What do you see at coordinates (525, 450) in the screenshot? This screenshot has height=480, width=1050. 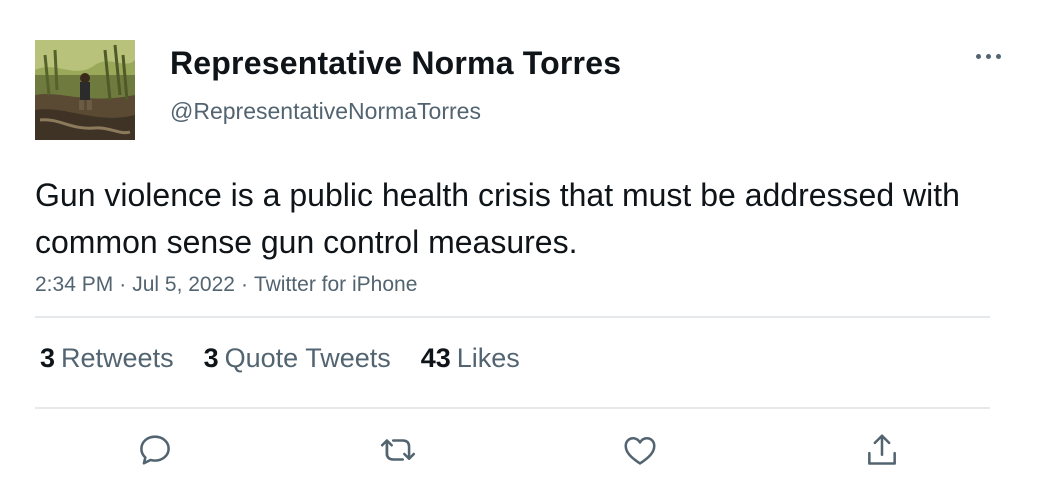 I see `tweet-actions` at bounding box center [525, 450].